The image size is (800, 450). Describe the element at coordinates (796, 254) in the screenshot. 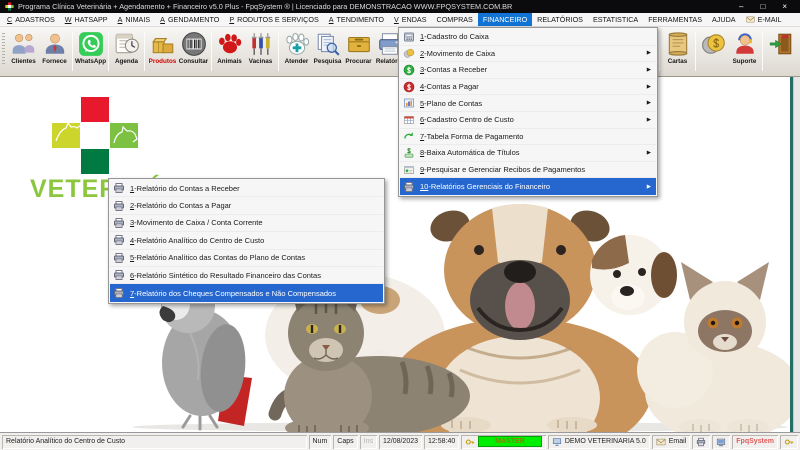

I see `window-frame-strip` at that location.